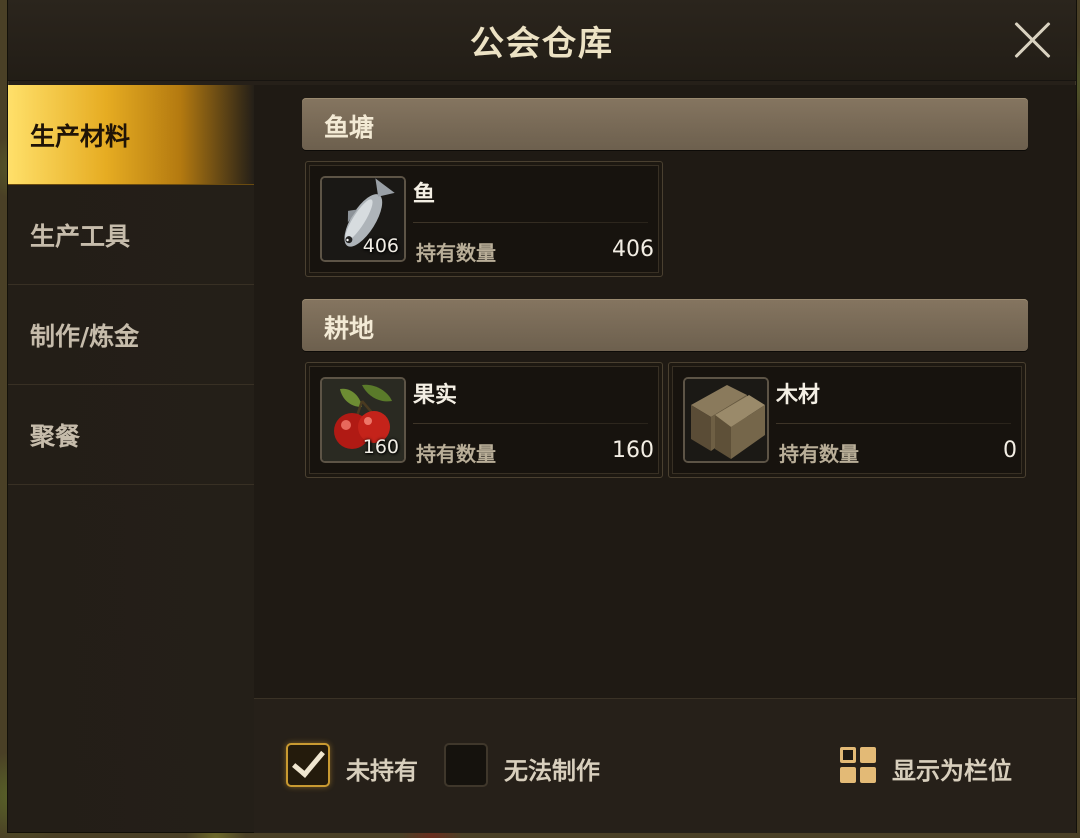 This screenshot has height=838, width=1080. What do you see at coordinates (80, 136) in the screenshot?
I see `sidebar-item-label: 生产材料` at bounding box center [80, 136].